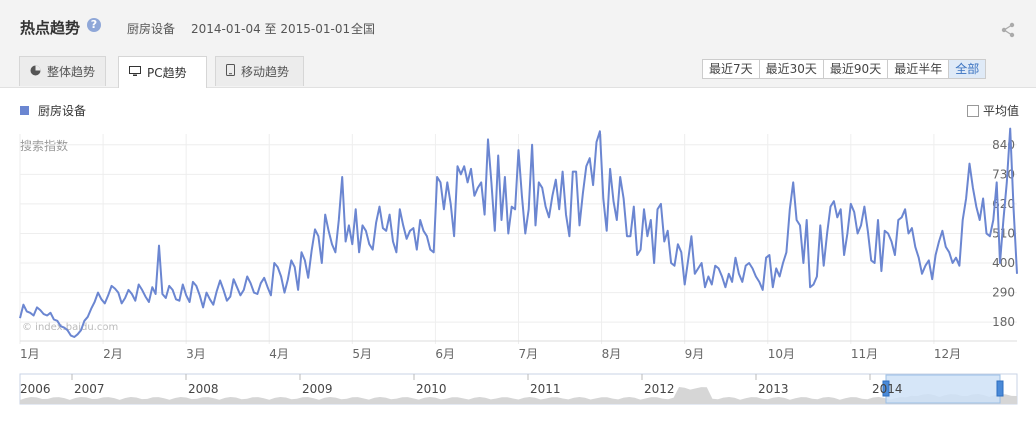 Image resolution: width=1036 pixels, height=424 pixels. Describe the element at coordinates (279, 354) in the screenshot. I see `x-tick-label: 4月` at that location.